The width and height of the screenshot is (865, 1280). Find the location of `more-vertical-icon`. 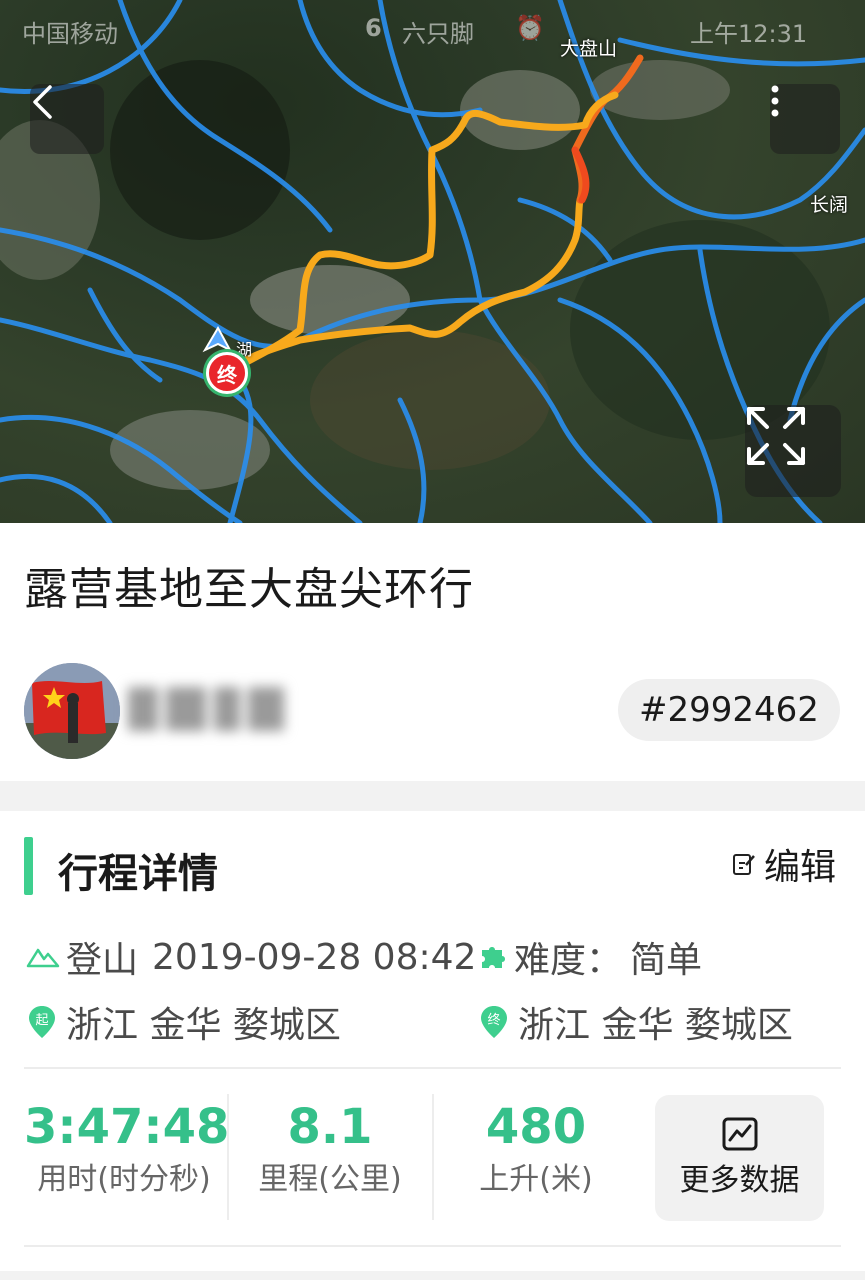

more-vertical-icon is located at coordinates (775, 101).